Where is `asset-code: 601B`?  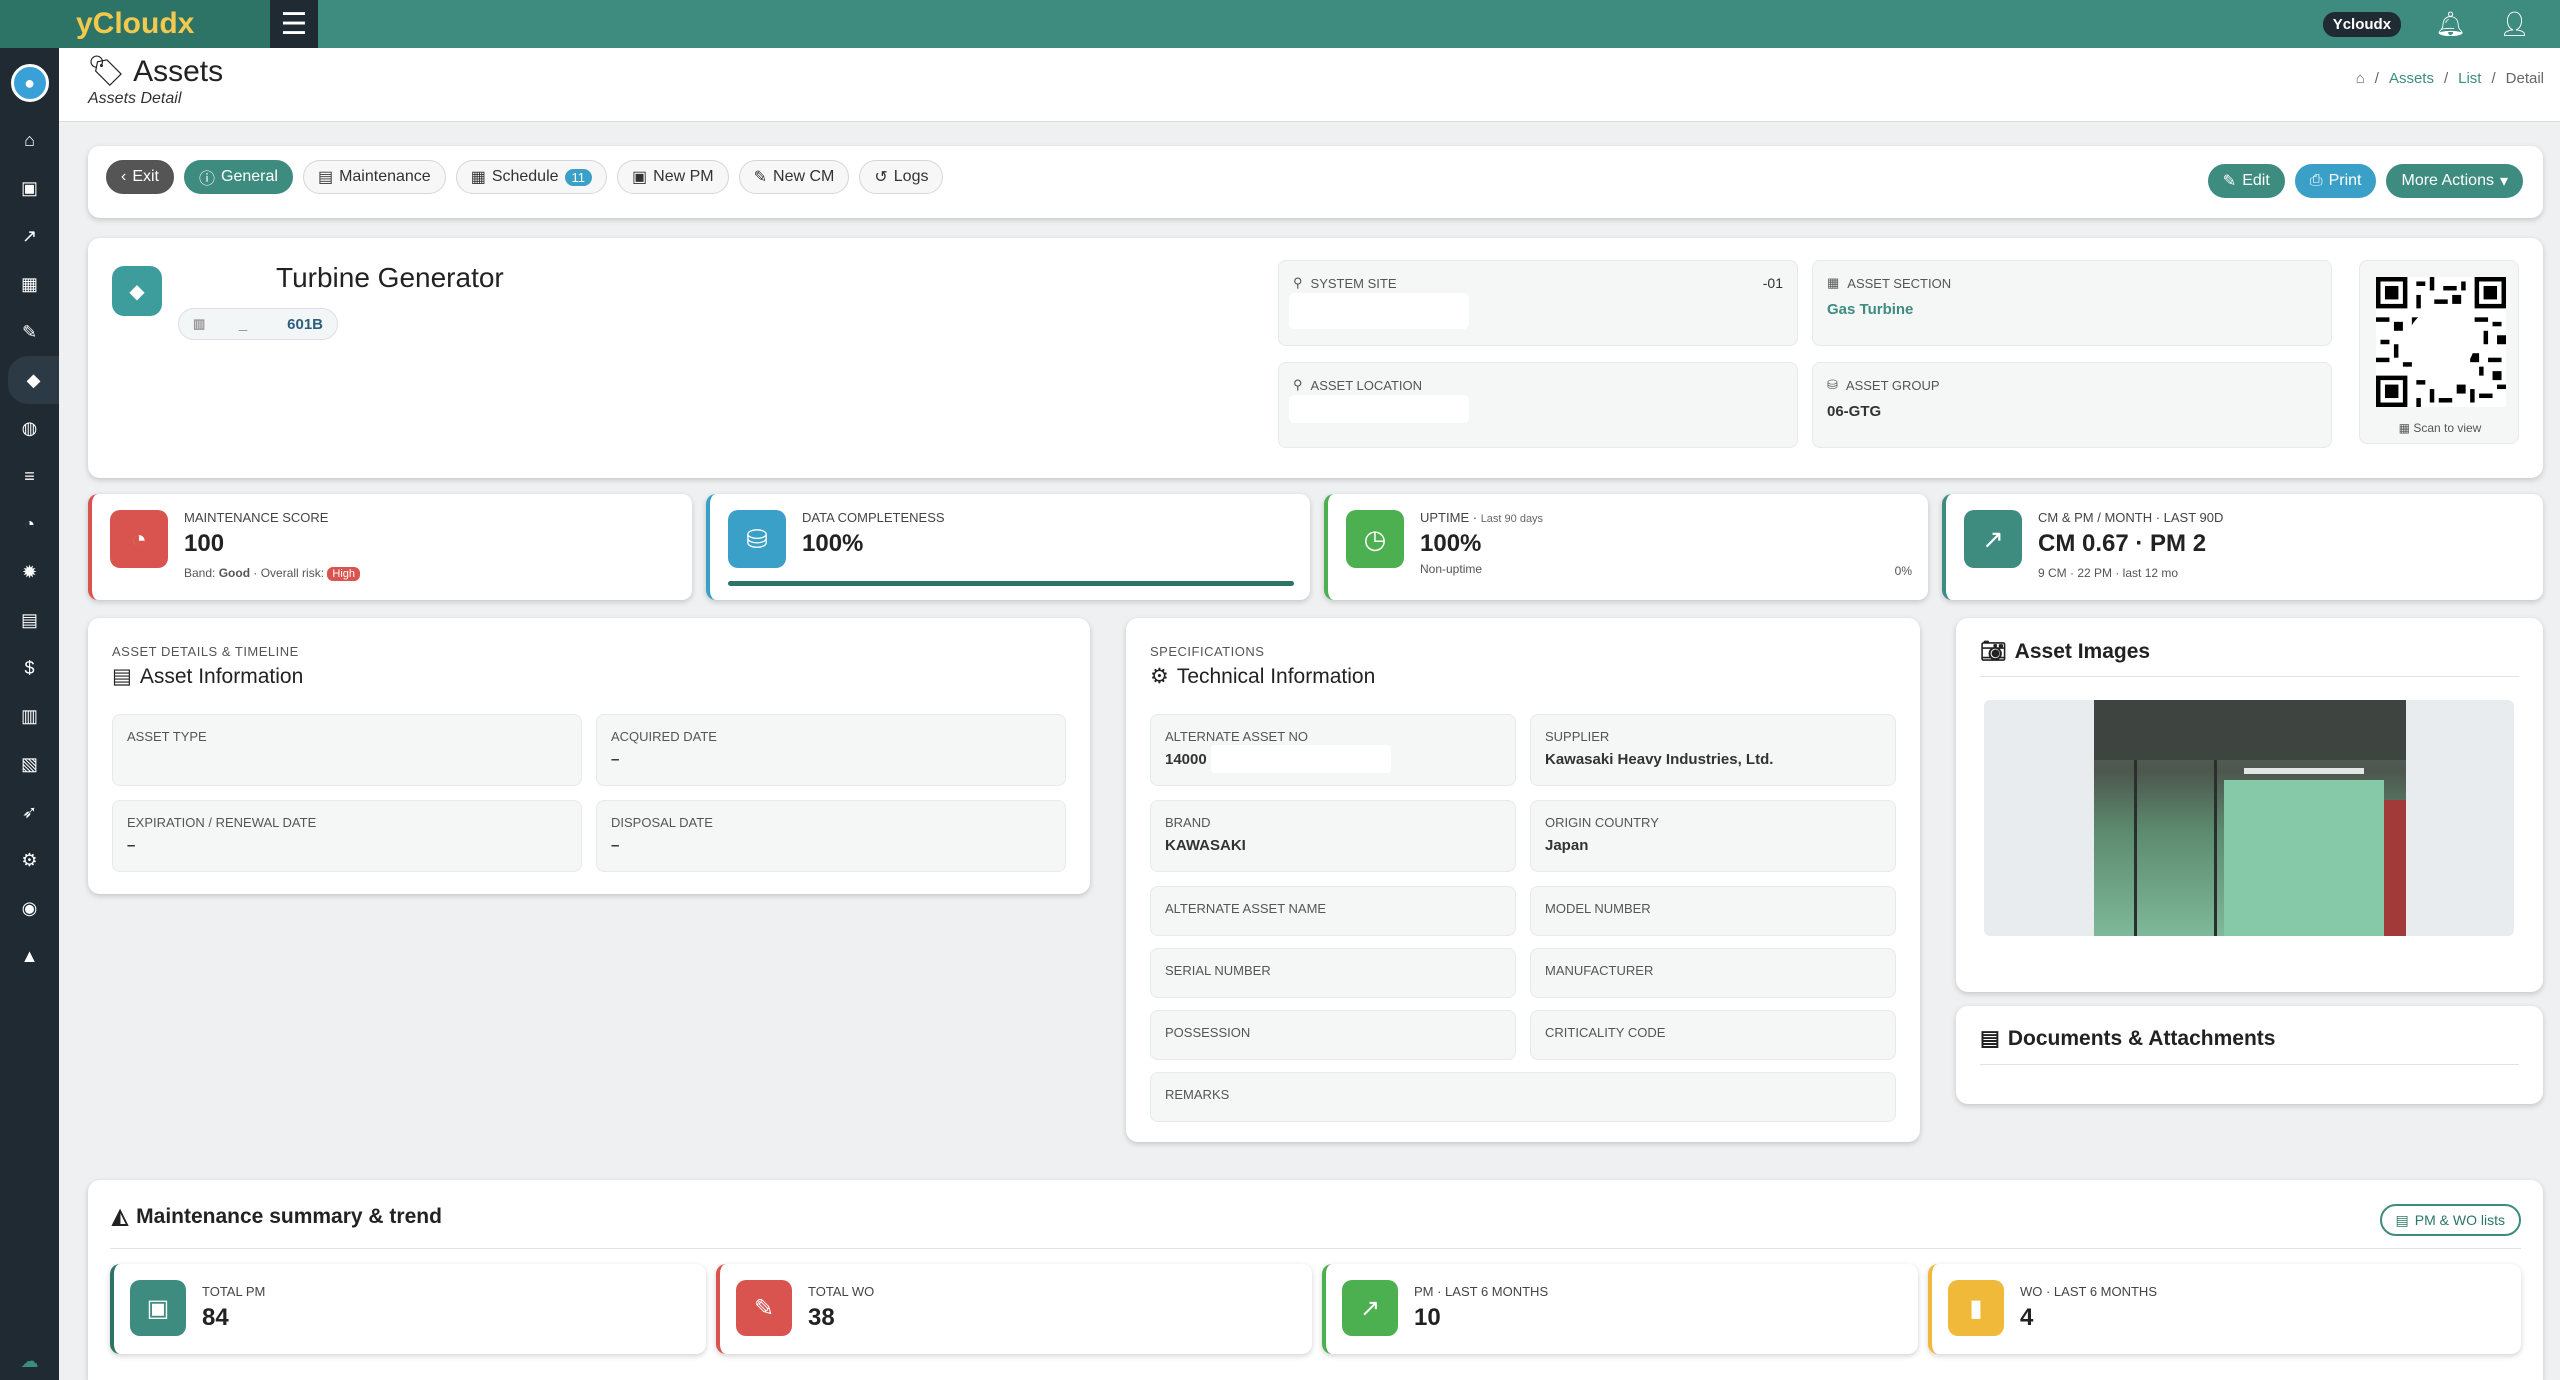
asset-code: 601B is located at coordinates (305, 324).